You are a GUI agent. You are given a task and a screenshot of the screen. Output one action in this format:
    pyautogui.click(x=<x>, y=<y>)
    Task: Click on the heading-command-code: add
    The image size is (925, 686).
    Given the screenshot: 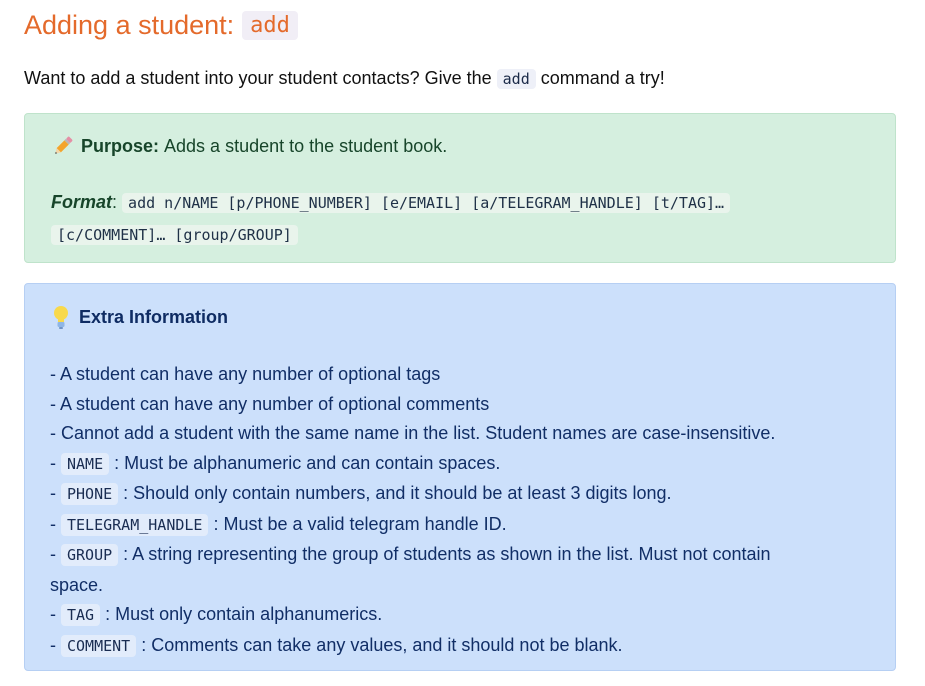 What is the action you would take?
    pyautogui.click(x=270, y=25)
    